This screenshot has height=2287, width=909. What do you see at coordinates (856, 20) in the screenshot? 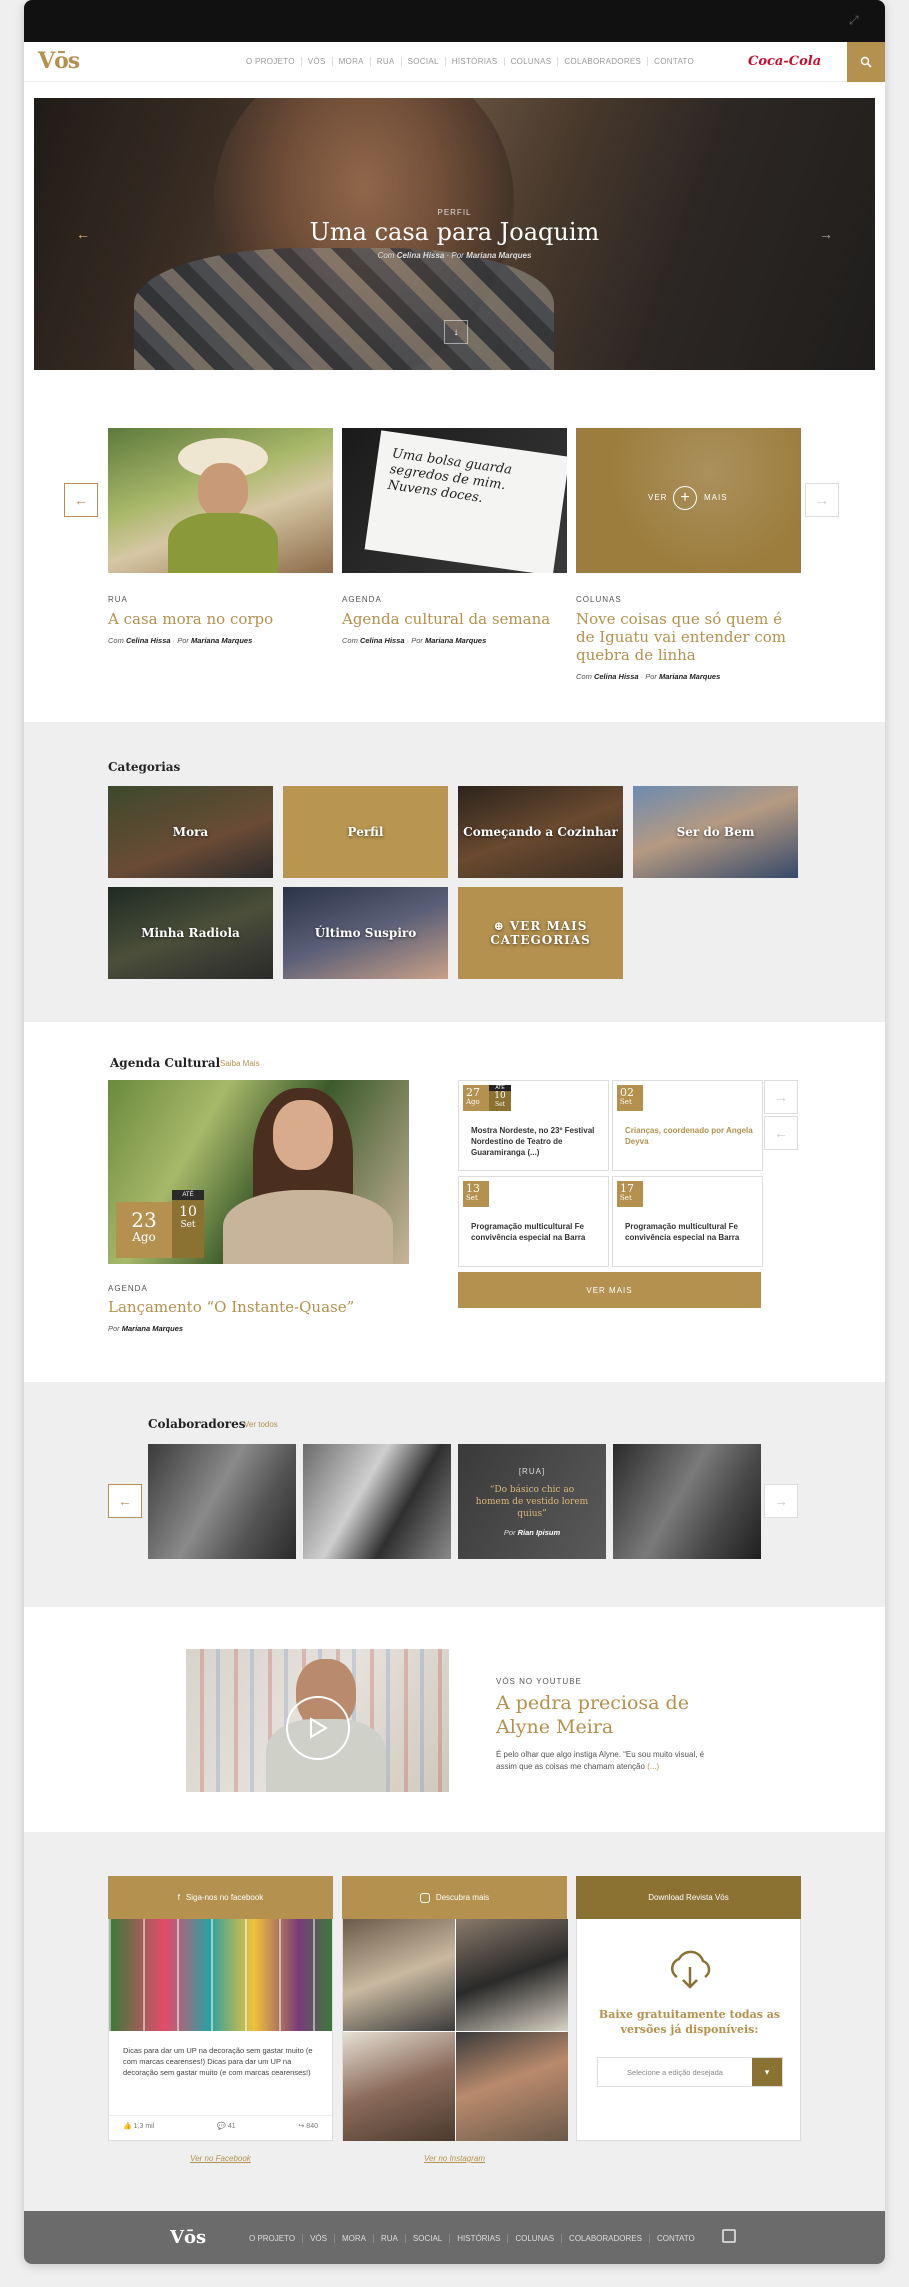
I see `expand-icon: ⤢` at bounding box center [856, 20].